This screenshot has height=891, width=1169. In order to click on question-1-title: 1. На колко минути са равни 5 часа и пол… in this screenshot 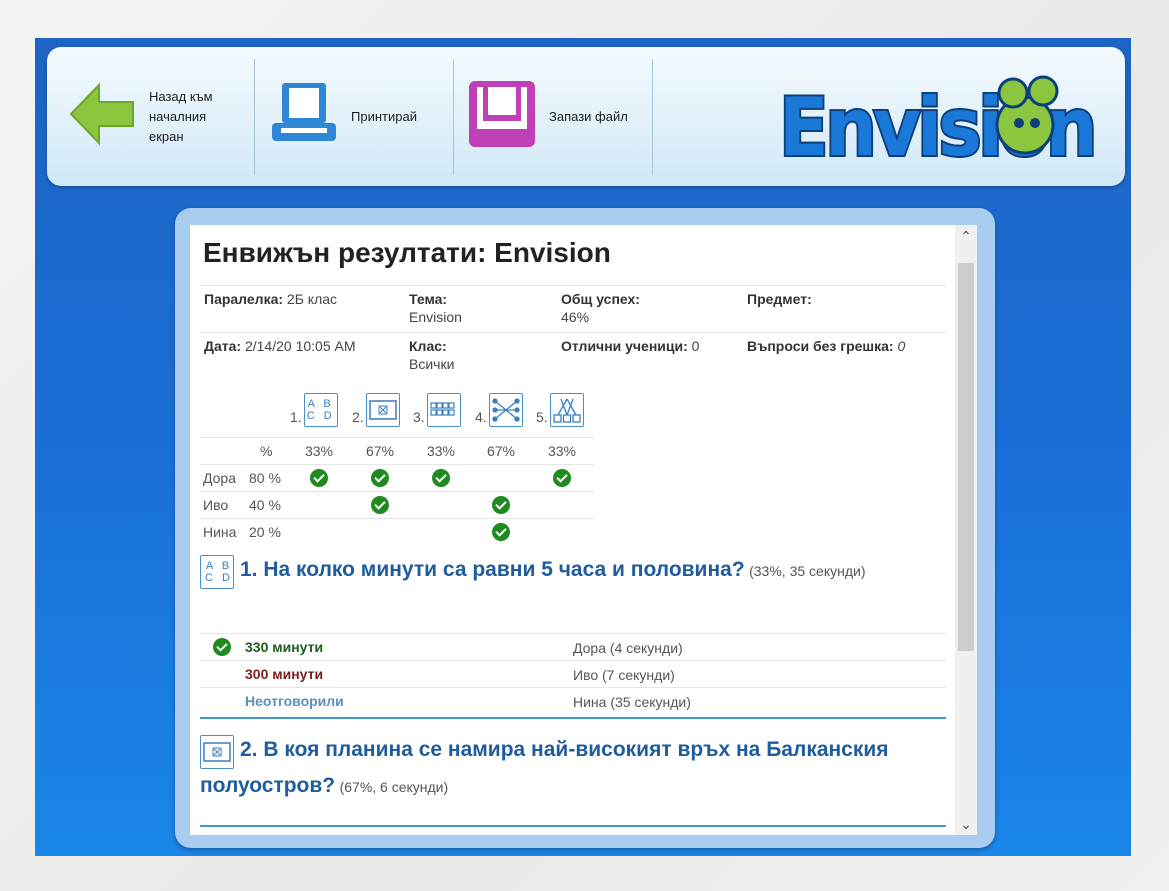, I will do `click(492, 569)`.